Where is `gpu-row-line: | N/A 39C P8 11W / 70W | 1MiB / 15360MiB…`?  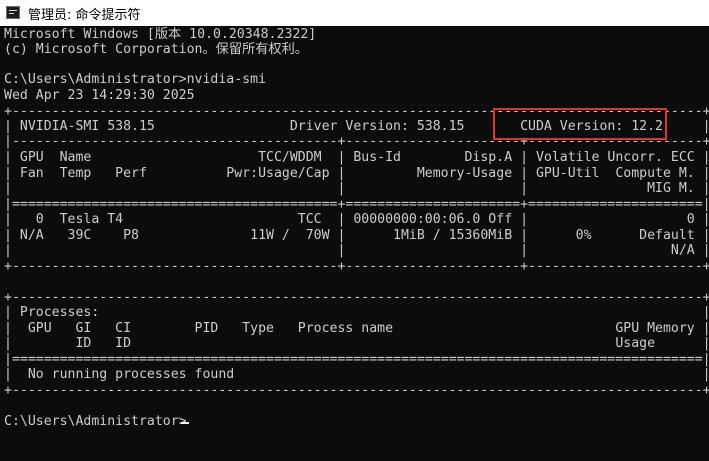 gpu-row-line: | N/A 39C P8 11W / 70W | 1MiB / 15360MiB… is located at coordinates (356, 235).